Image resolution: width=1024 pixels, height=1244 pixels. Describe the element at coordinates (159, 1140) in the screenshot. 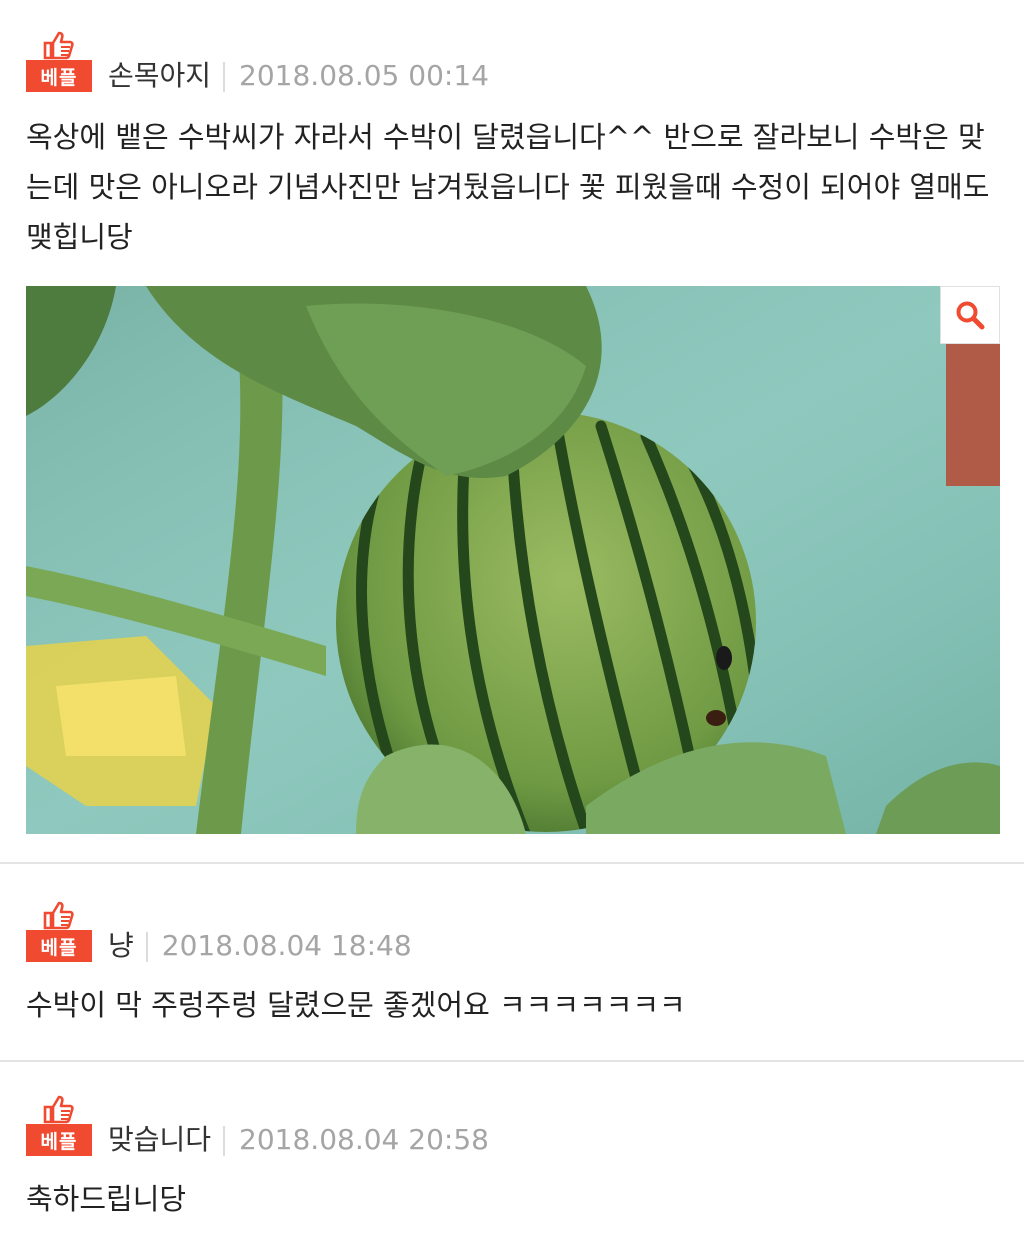

I see `comment-nickname: 맞습니다` at that location.